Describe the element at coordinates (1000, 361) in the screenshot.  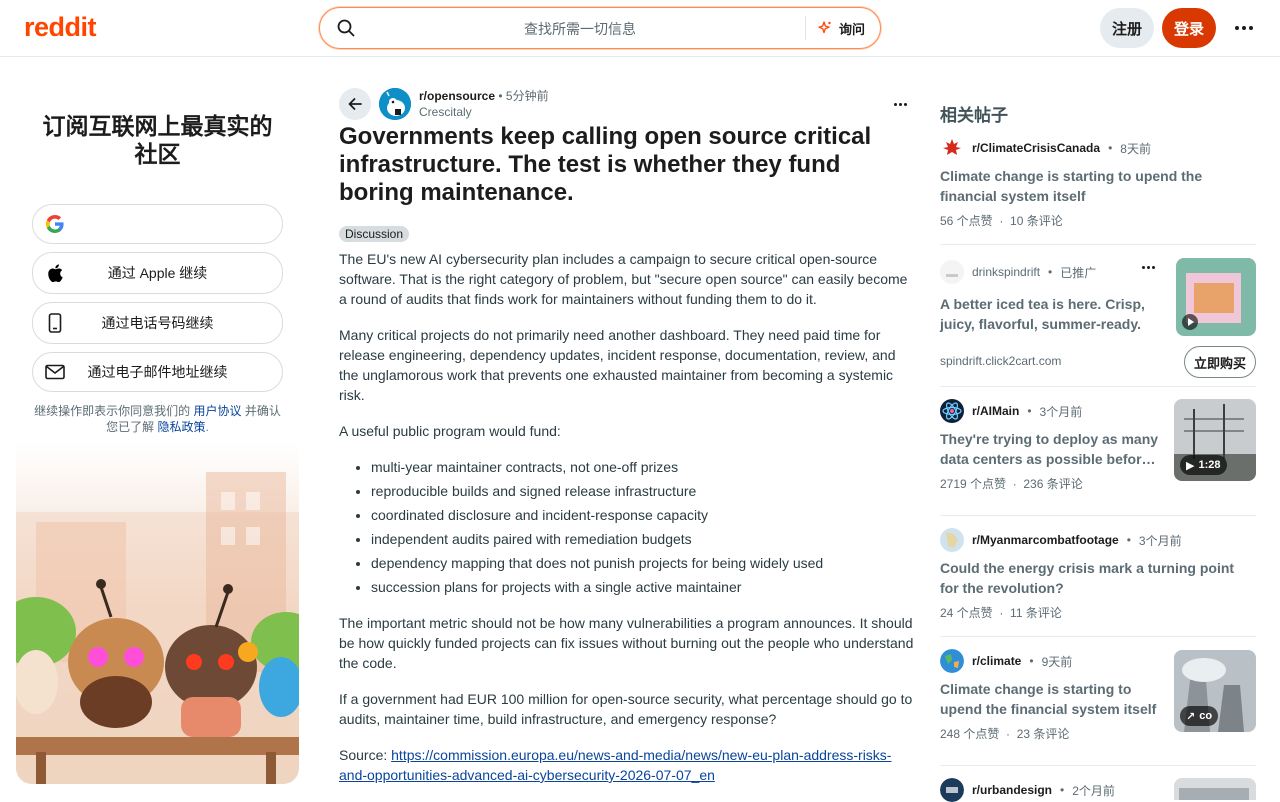
I see `ad-domain: spindrift.click2cart.com` at that location.